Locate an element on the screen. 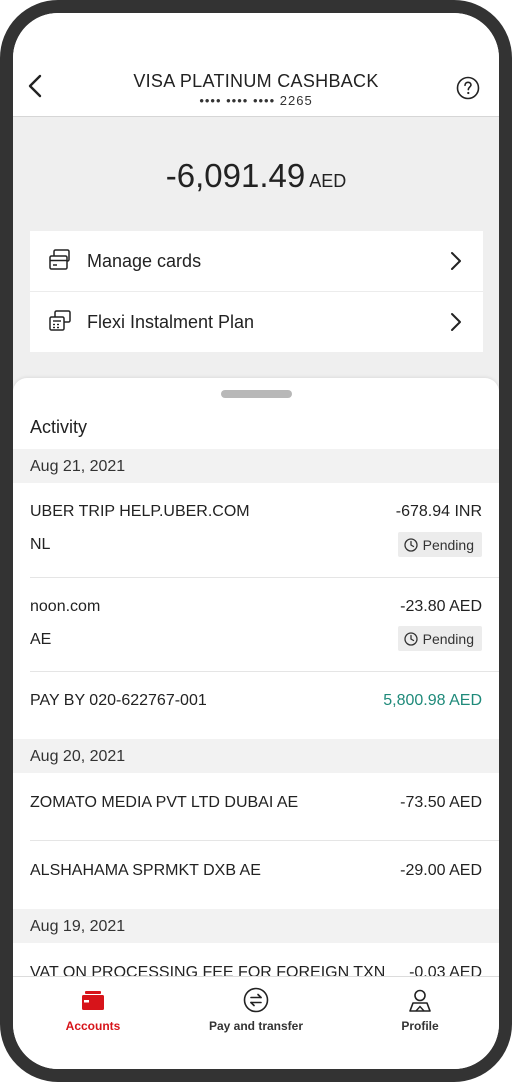  transaction-country: NL is located at coordinates (40, 544).